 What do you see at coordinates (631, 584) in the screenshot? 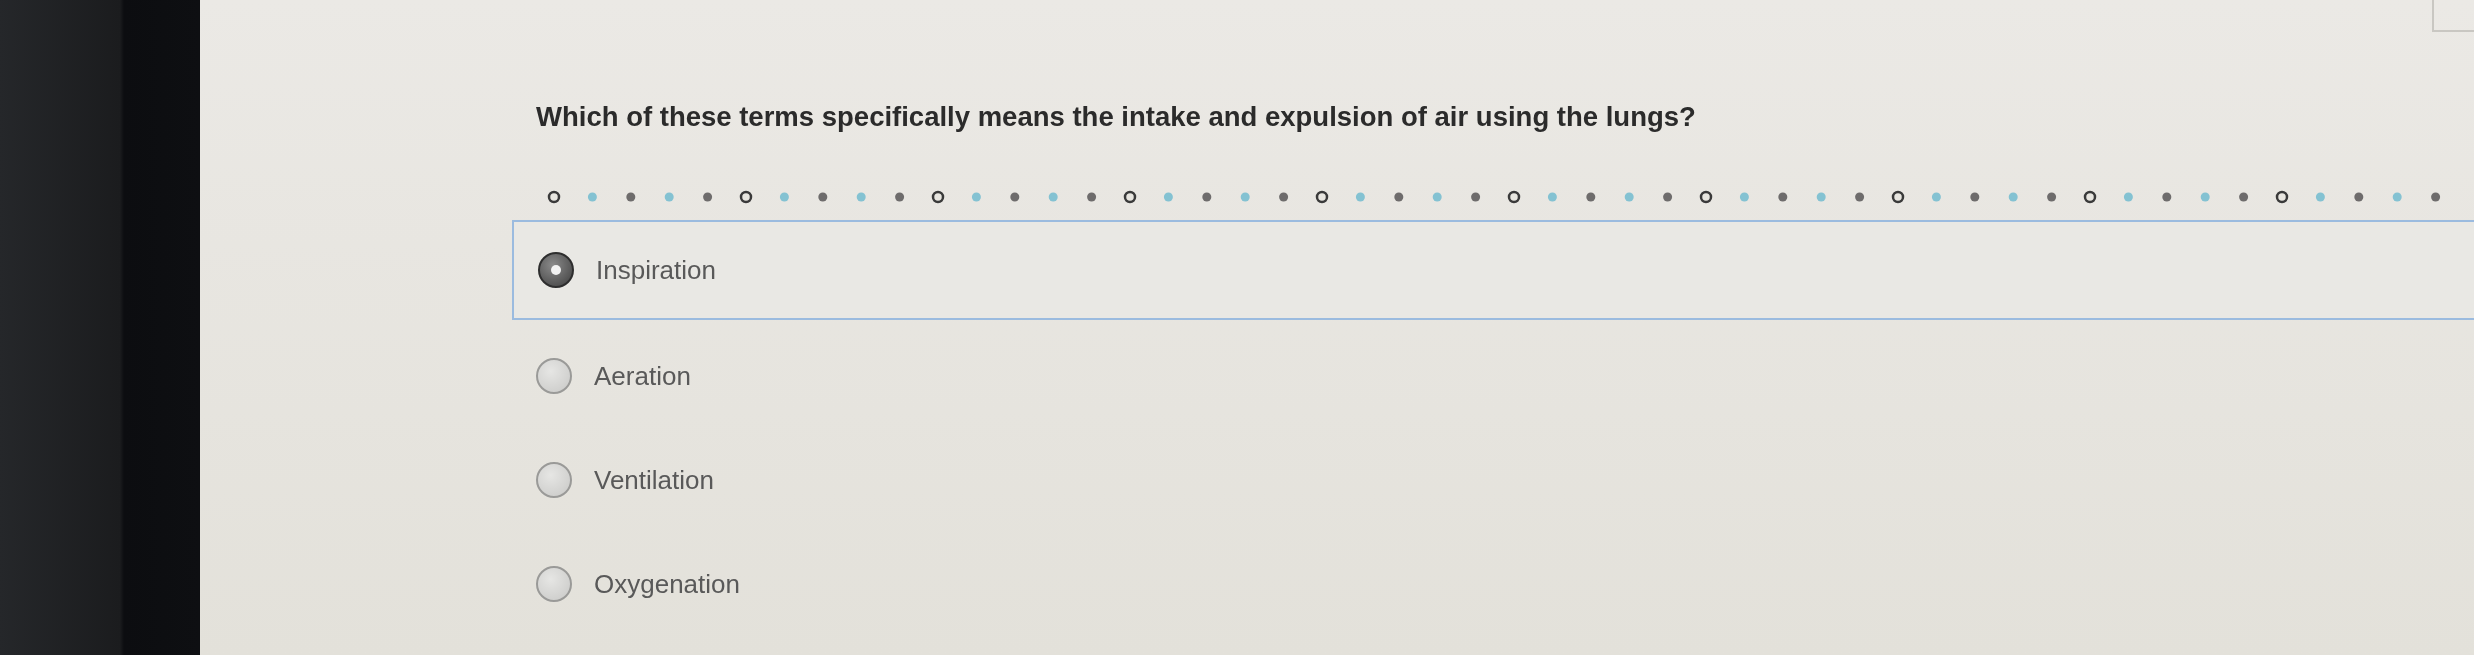
I see `answer-option: Oxygenation` at bounding box center [631, 584].